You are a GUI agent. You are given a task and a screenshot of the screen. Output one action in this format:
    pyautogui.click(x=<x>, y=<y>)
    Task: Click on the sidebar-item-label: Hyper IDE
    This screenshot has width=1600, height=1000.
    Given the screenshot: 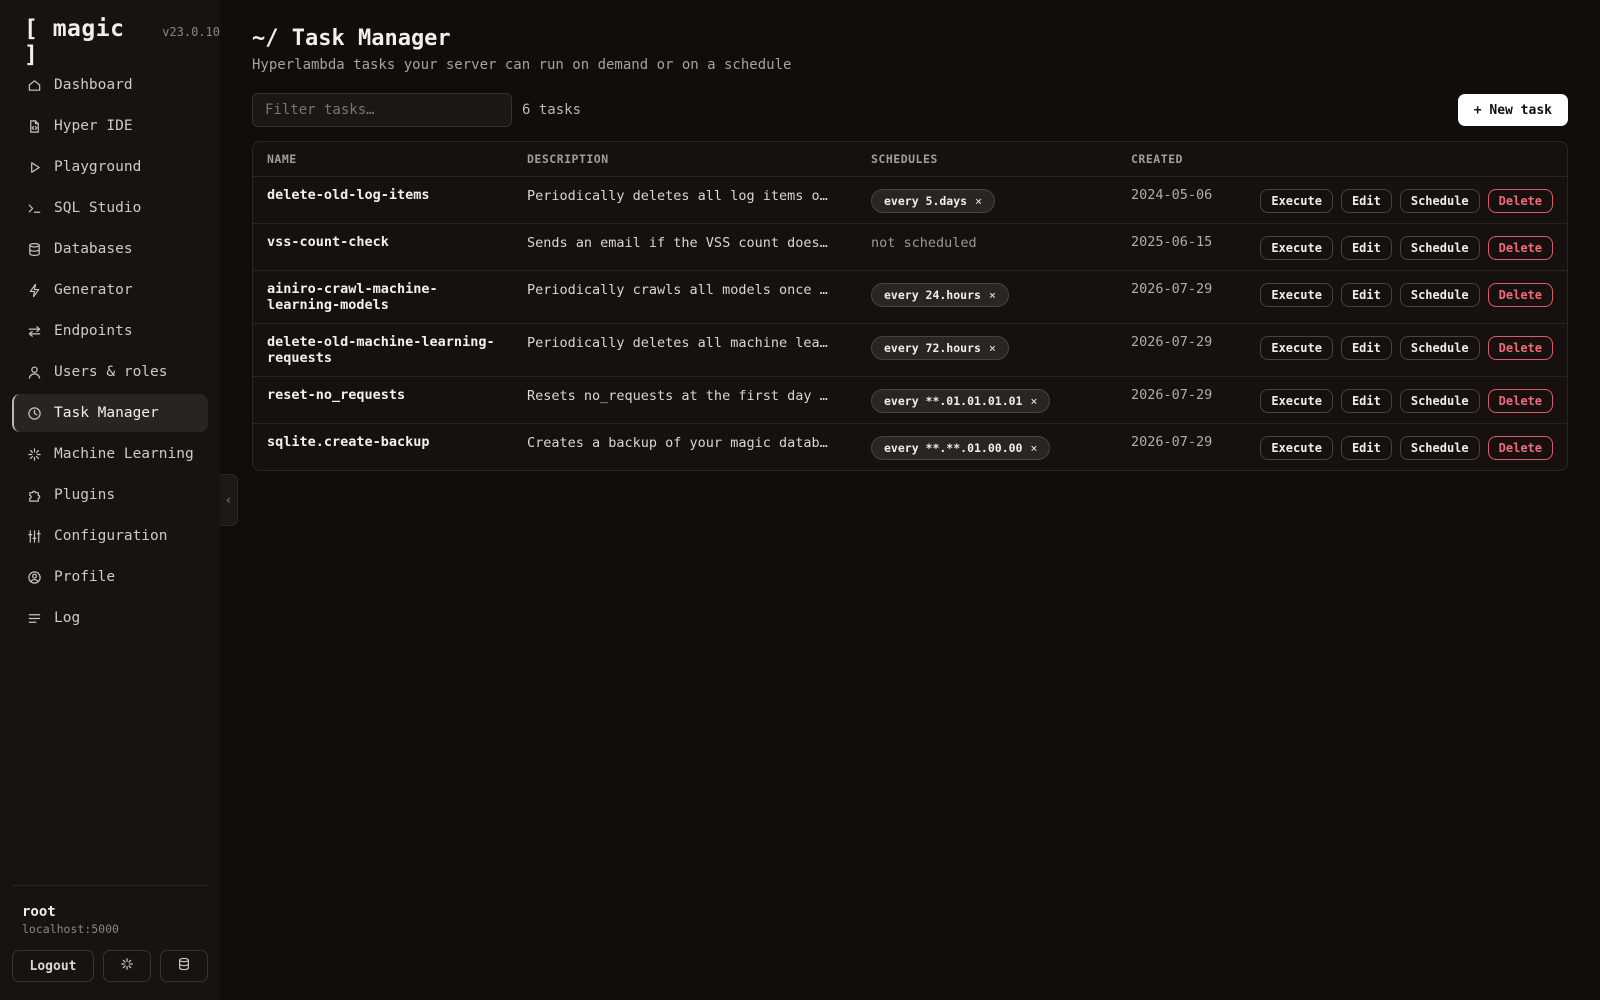 What is the action you would take?
    pyautogui.click(x=93, y=126)
    